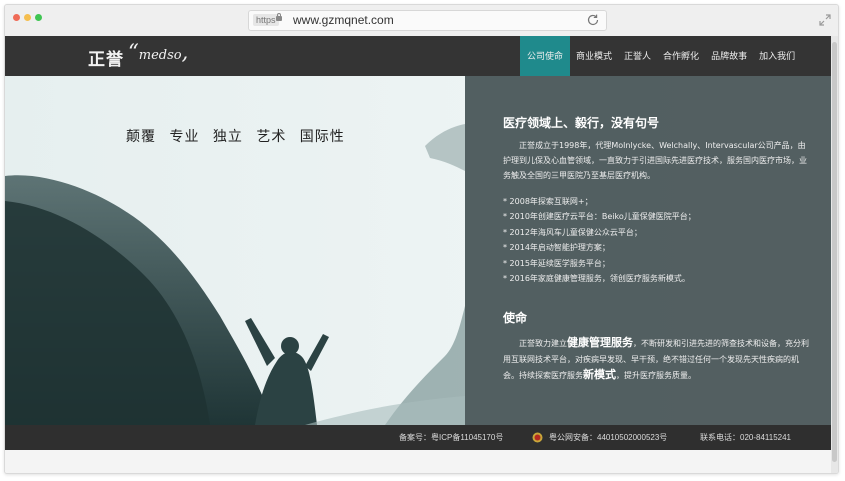  What do you see at coordinates (158, 52) in the screenshot?
I see `logo-english: “medso,` at bounding box center [158, 52].